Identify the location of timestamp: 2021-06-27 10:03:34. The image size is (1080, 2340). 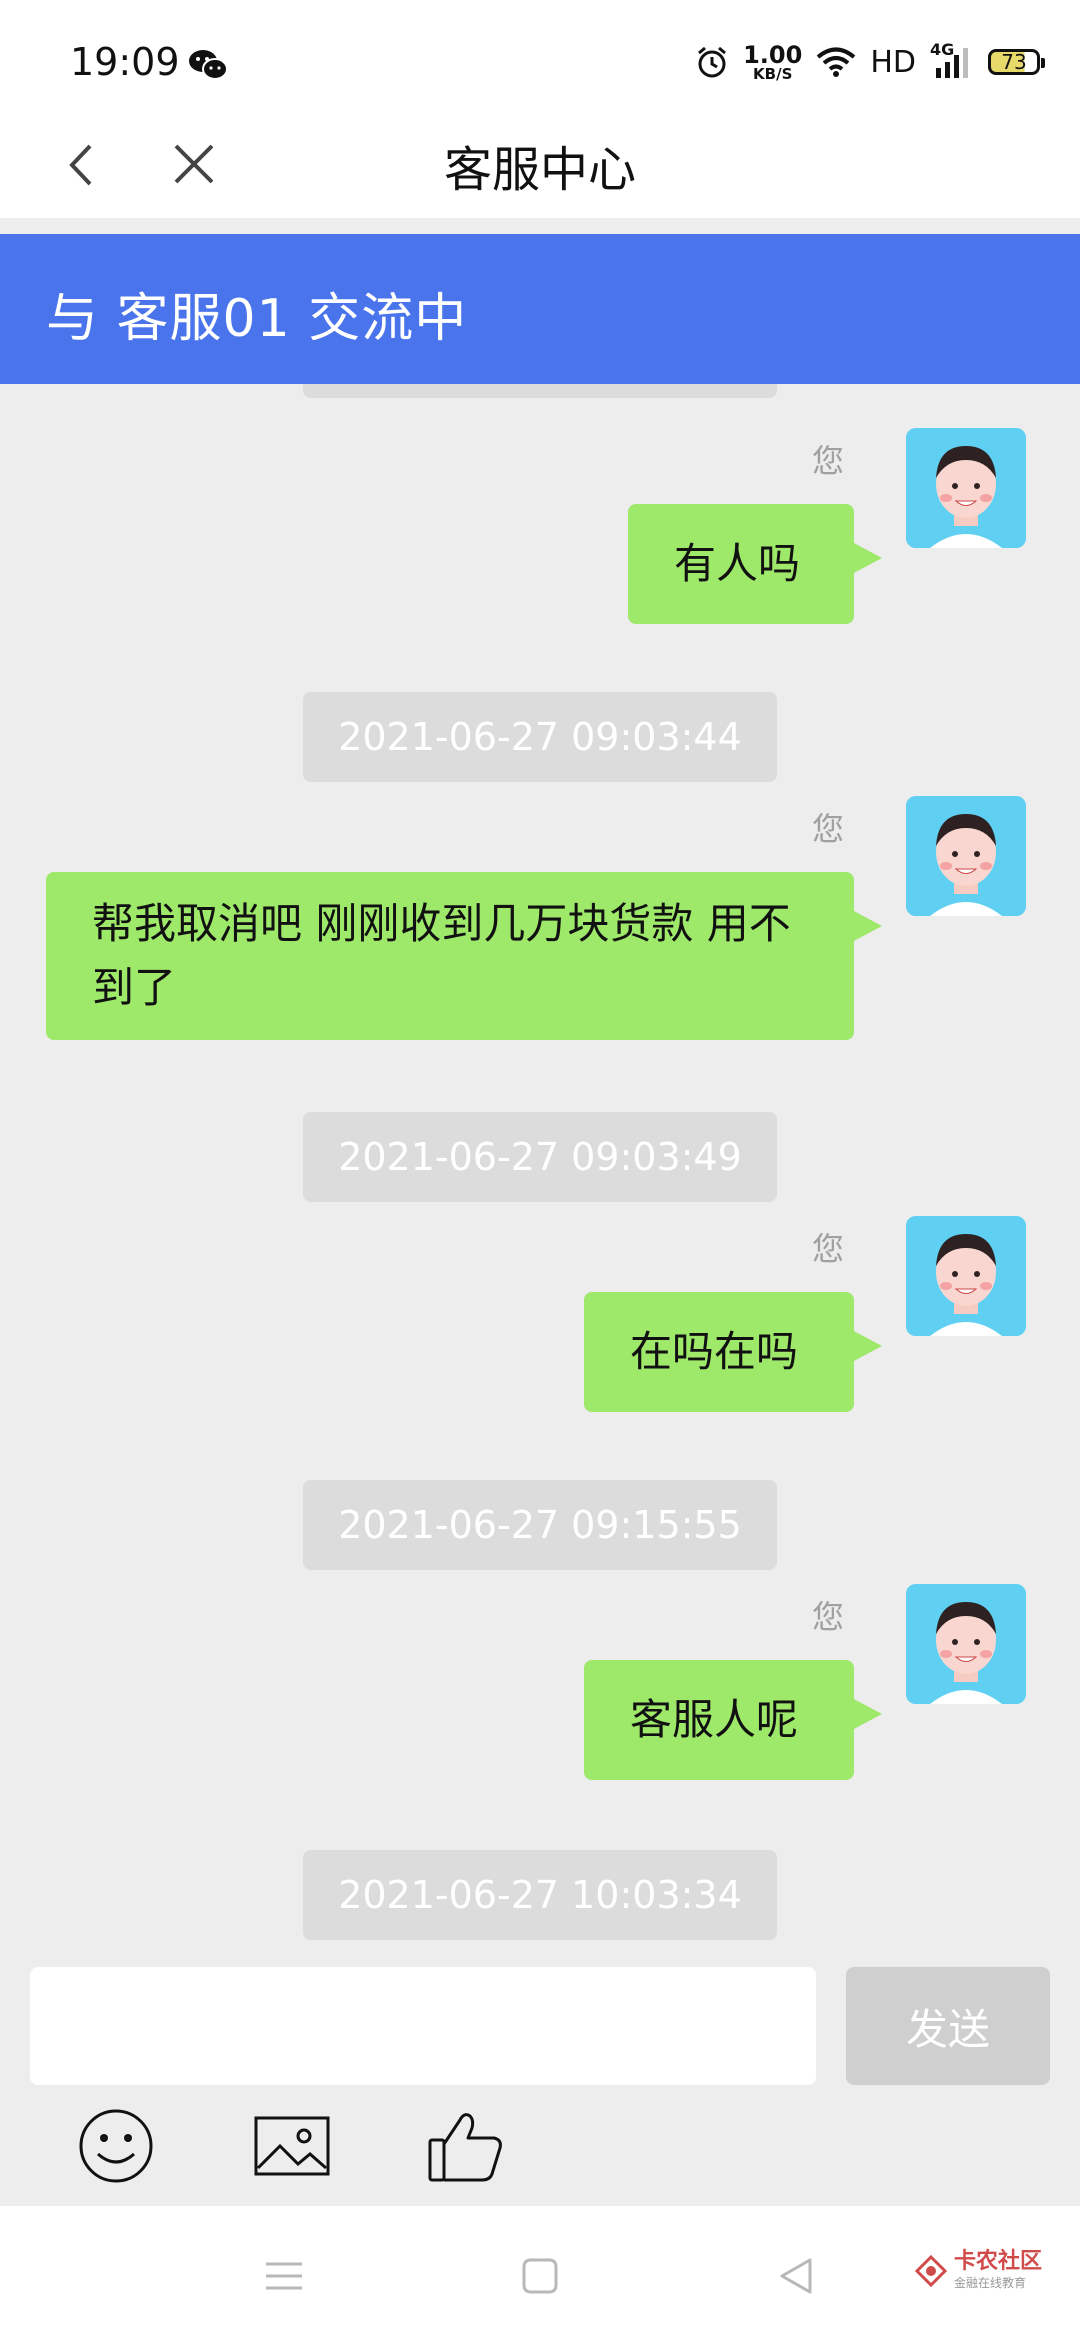
(540, 1895).